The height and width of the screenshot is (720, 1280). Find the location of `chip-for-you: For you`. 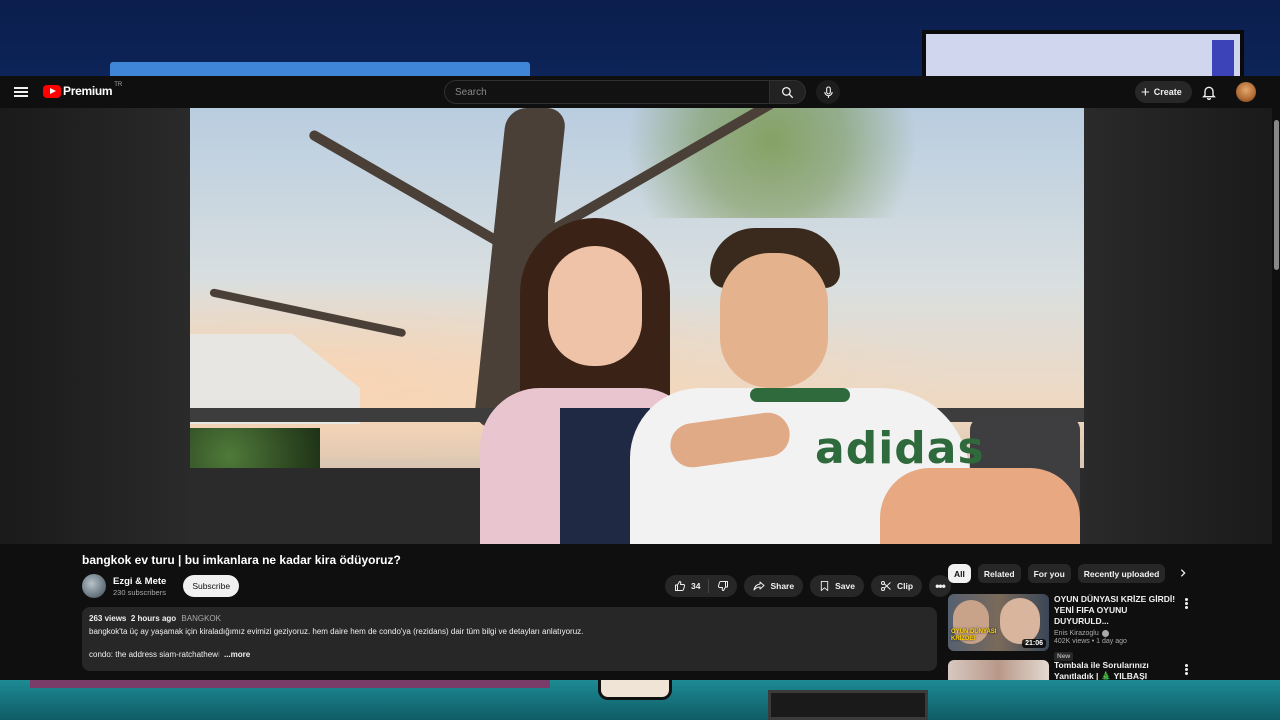

chip-for-you: For you is located at coordinates (1049, 573).